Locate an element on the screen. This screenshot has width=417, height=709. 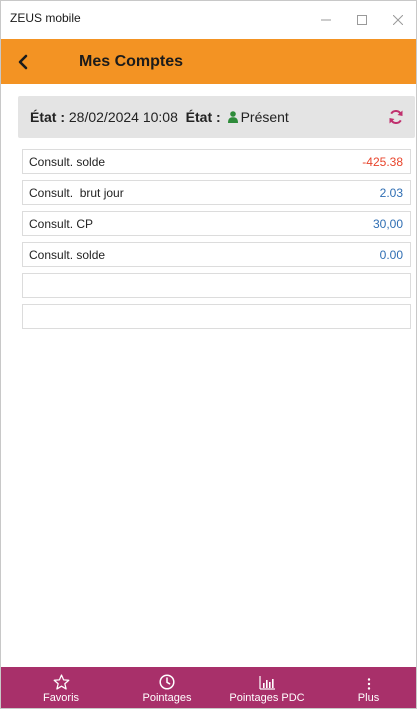
list-item: Consult. brut jour 2.03 is located at coordinates (216, 192).